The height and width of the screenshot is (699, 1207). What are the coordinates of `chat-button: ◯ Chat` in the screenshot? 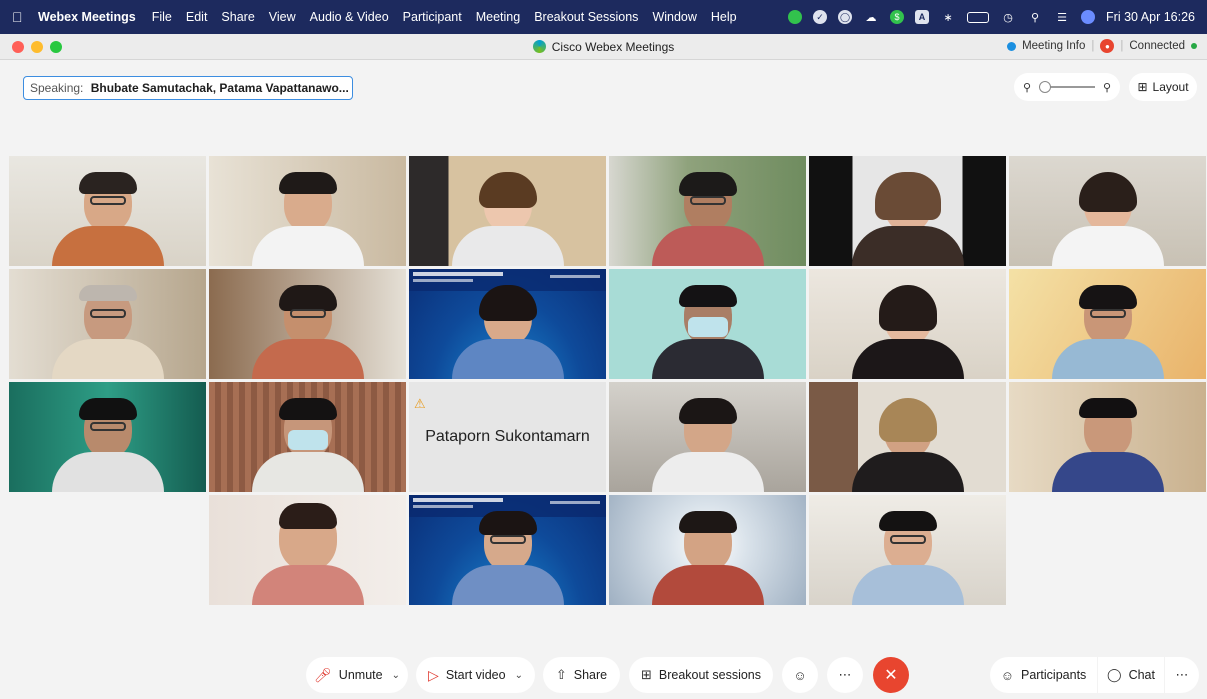 It's located at (1131, 675).